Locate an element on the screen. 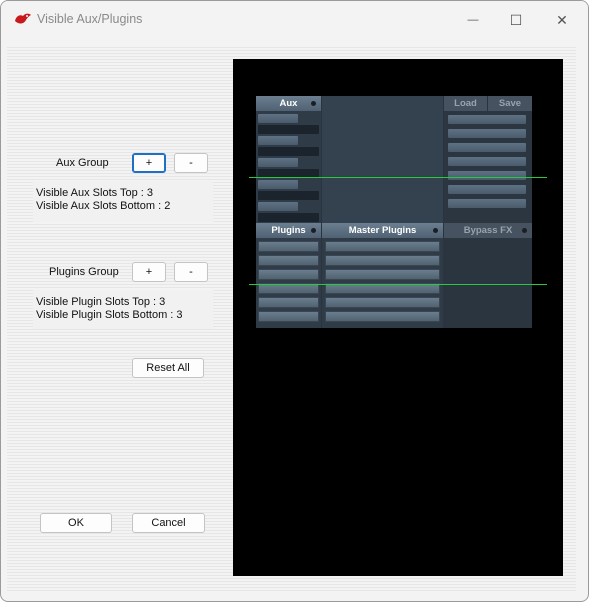 This screenshot has height=602, width=589. plugins-header: Plugins is located at coordinates (288, 230).